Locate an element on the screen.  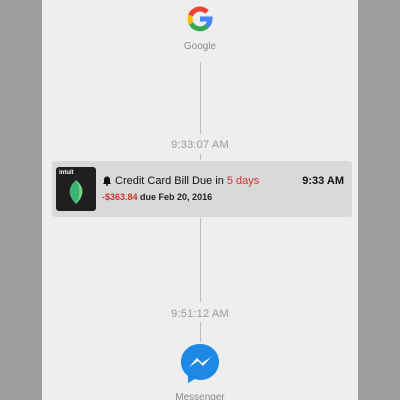
mint-intuit-icon: intuit is located at coordinates (76, 189).